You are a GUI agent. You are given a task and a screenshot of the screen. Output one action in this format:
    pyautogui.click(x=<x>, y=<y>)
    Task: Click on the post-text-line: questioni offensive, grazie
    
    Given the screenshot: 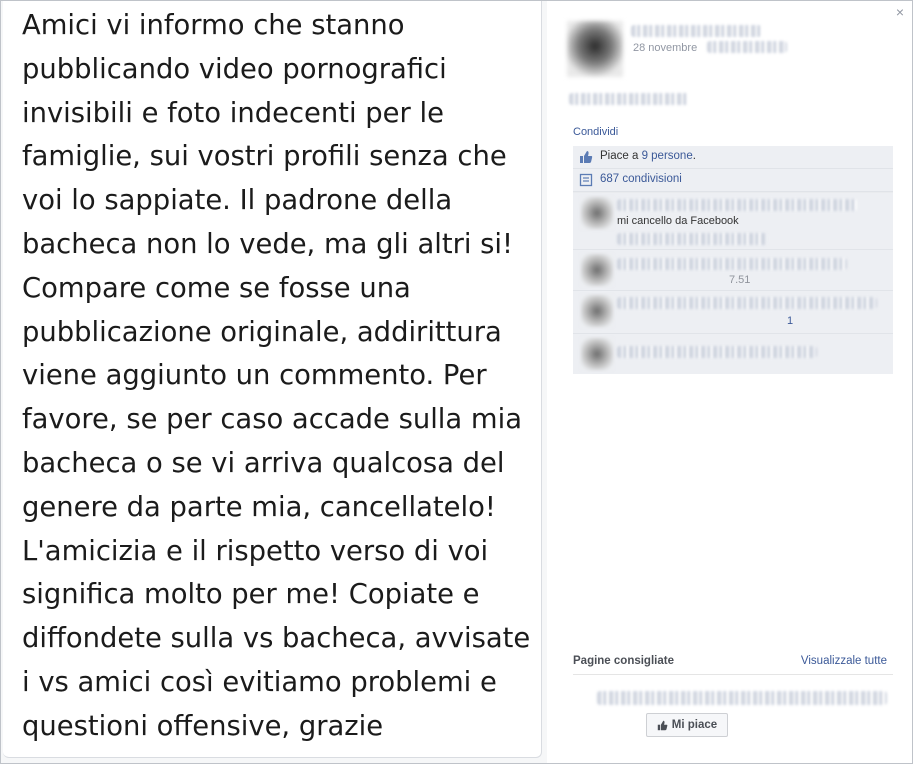 What is the action you would take?
    pyautogui.click(x=203, y=726)
    